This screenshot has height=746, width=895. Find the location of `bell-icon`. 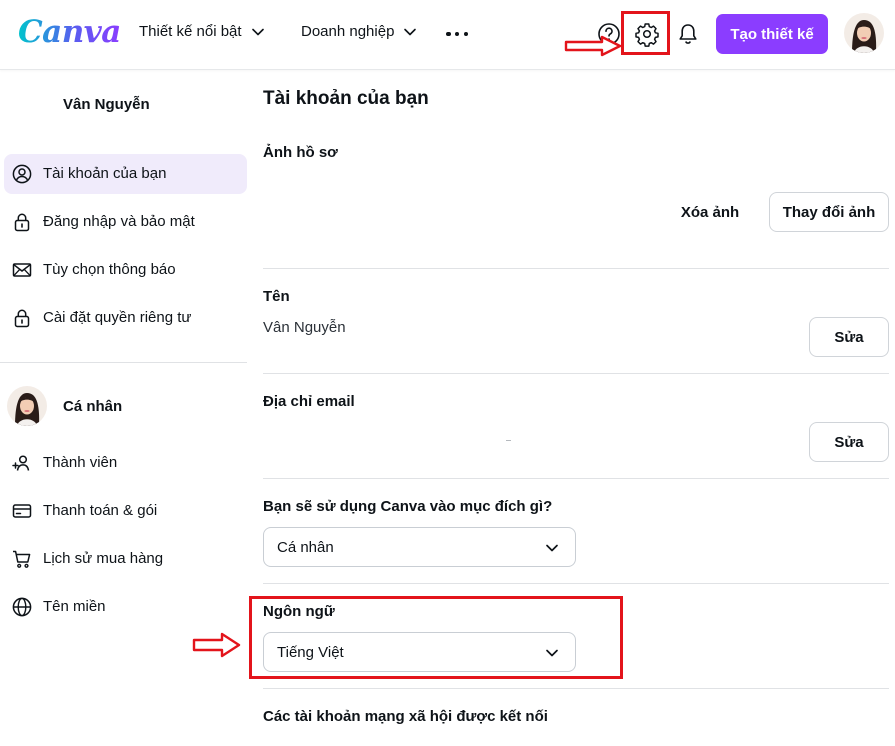

bell-icon is located at coordinates (688, 34).